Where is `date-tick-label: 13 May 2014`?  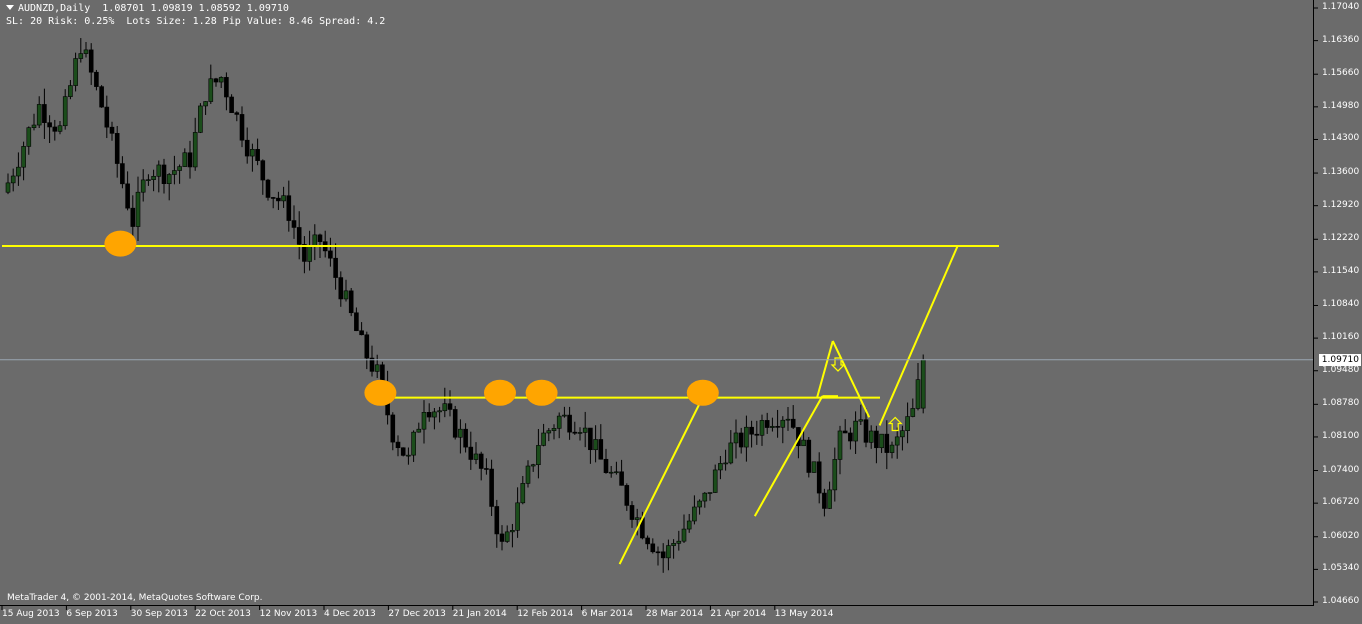
date-tick-label: 13 May 2014 is located at coordinates (804, 614).